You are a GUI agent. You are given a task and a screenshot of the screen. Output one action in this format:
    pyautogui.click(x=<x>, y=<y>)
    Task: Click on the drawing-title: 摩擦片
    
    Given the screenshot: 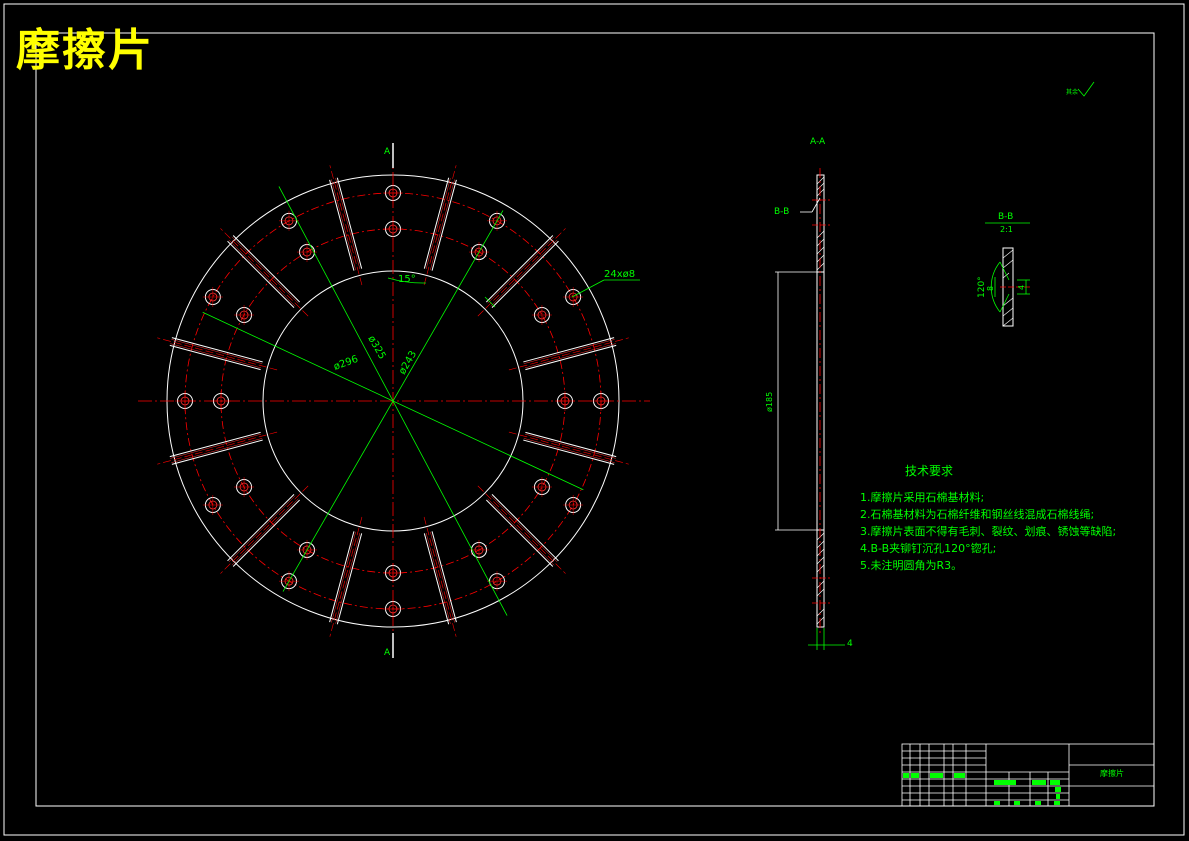 What is the action you would take?
    pyautogui.click(x=85, y=50)
    